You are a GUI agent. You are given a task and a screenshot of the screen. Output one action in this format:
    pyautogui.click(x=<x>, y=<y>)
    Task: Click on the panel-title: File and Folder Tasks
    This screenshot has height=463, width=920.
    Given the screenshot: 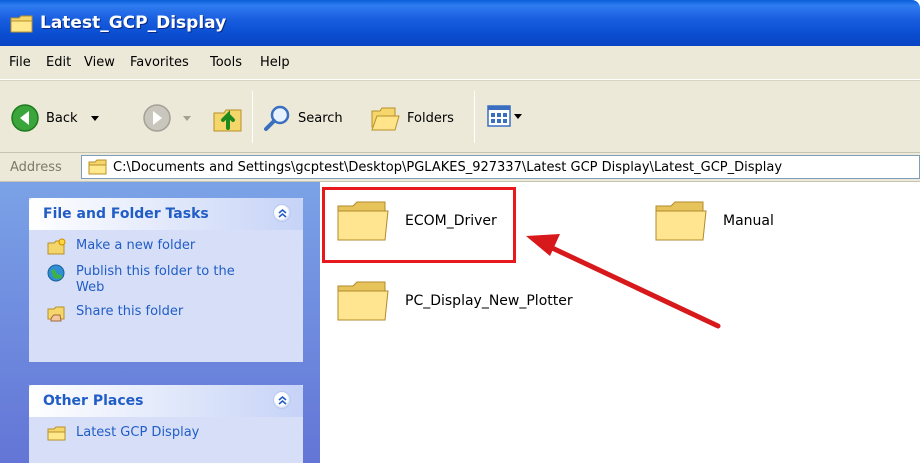 What is the action you would take?
    pyautogui.click(x=126, y=214)
    